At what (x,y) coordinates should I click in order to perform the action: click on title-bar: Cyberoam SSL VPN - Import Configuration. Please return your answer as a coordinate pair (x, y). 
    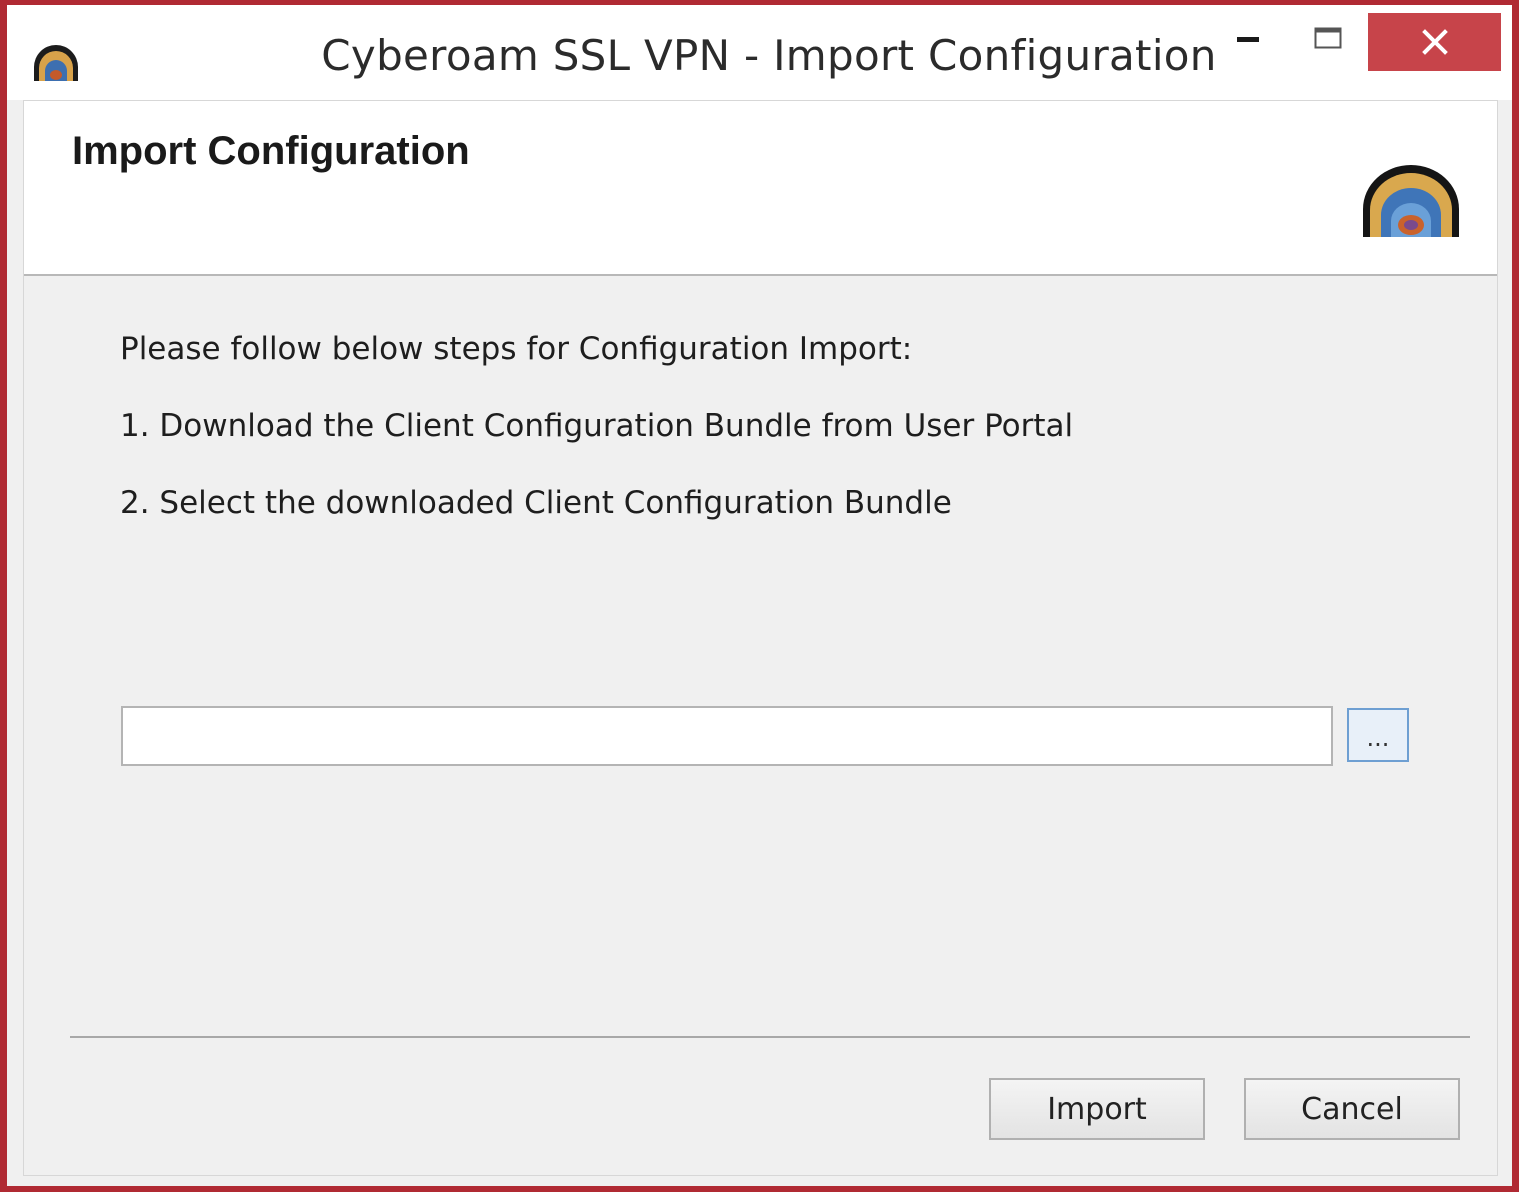
    Looking at the image, I should click on (759, 52).